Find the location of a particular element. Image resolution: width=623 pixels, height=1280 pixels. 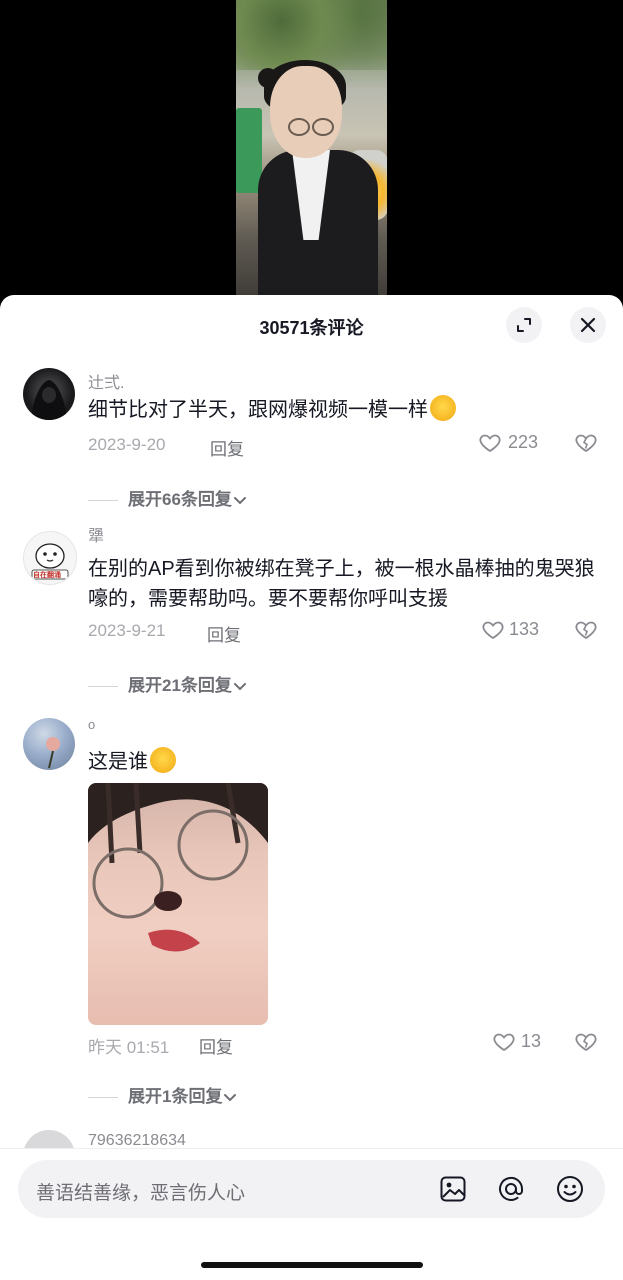

comment-date: 2023-9-21 is located at coordinates (127, 630).